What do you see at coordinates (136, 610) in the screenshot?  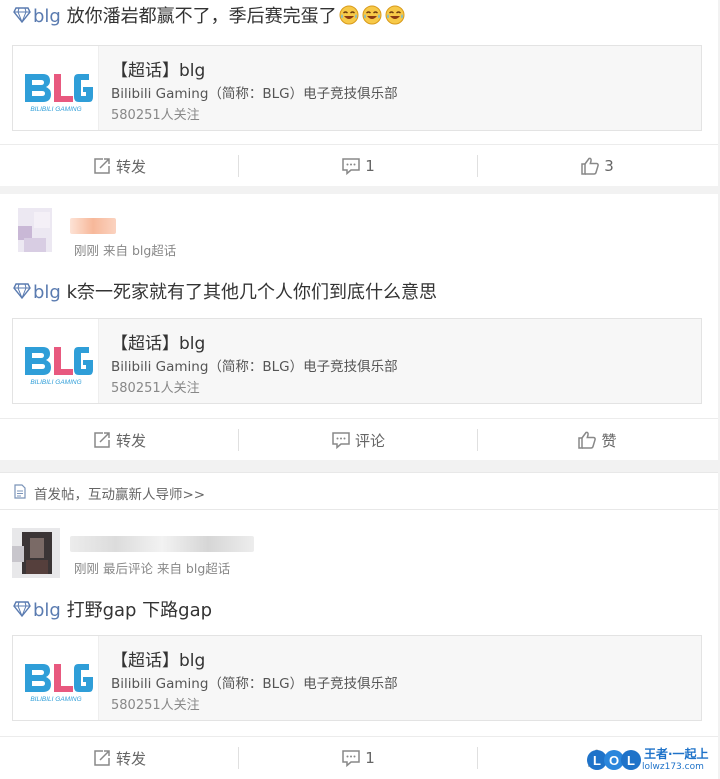 I see `post-text: 打野gap 下路gap` at bounding box center [136, 610].